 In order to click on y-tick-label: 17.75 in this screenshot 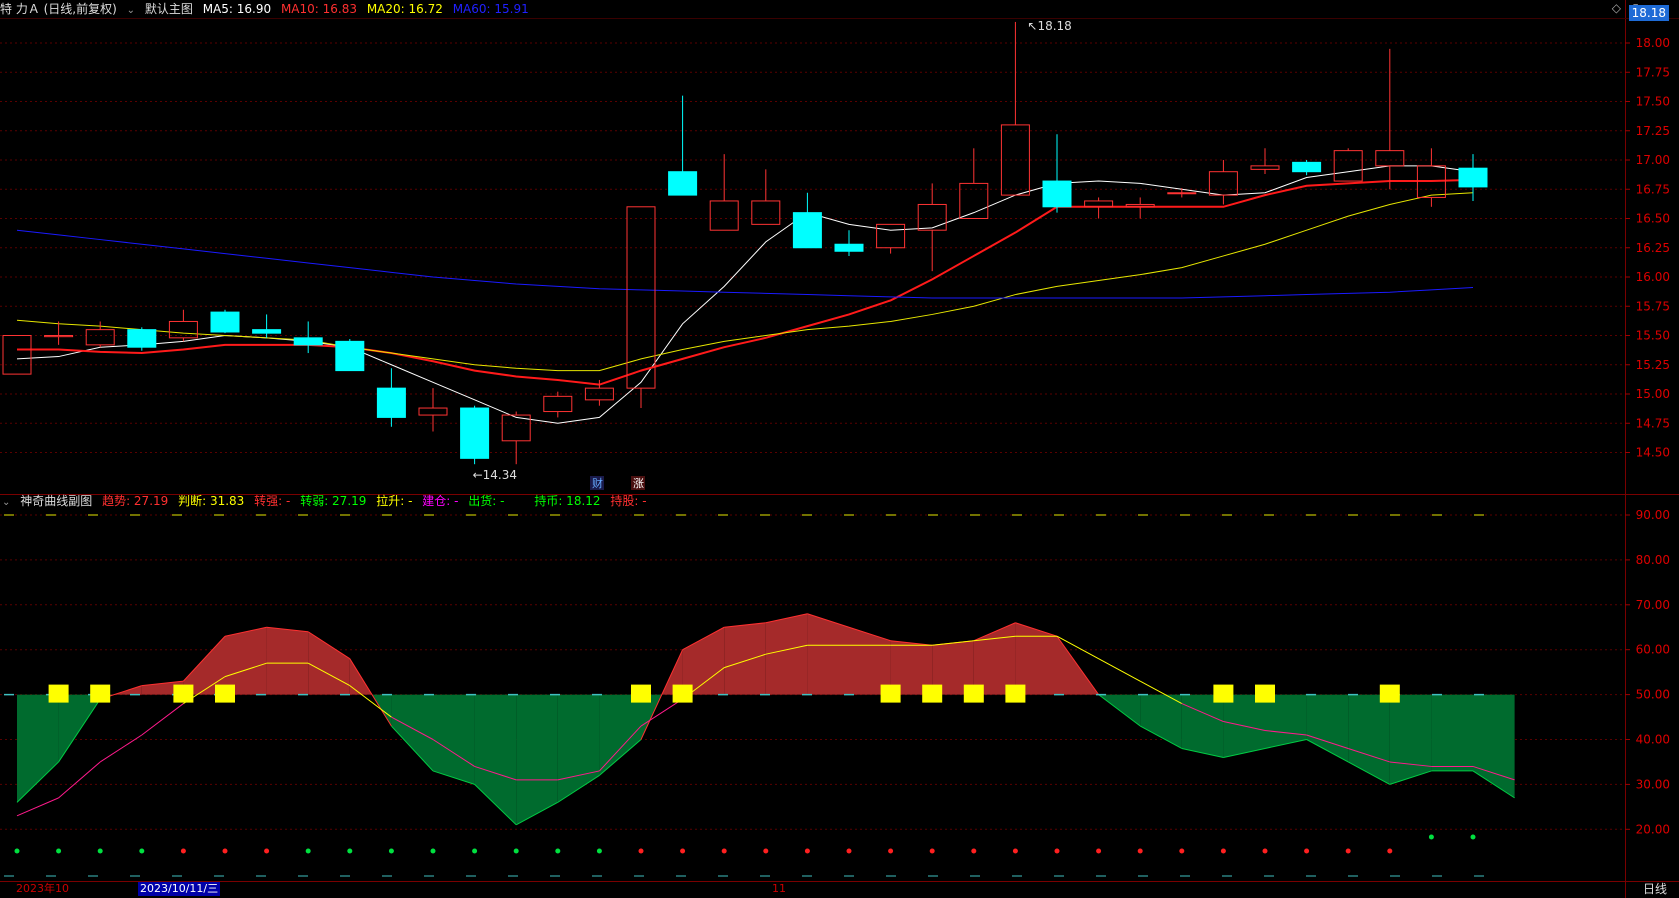, I will do `click(1653, 72)`.